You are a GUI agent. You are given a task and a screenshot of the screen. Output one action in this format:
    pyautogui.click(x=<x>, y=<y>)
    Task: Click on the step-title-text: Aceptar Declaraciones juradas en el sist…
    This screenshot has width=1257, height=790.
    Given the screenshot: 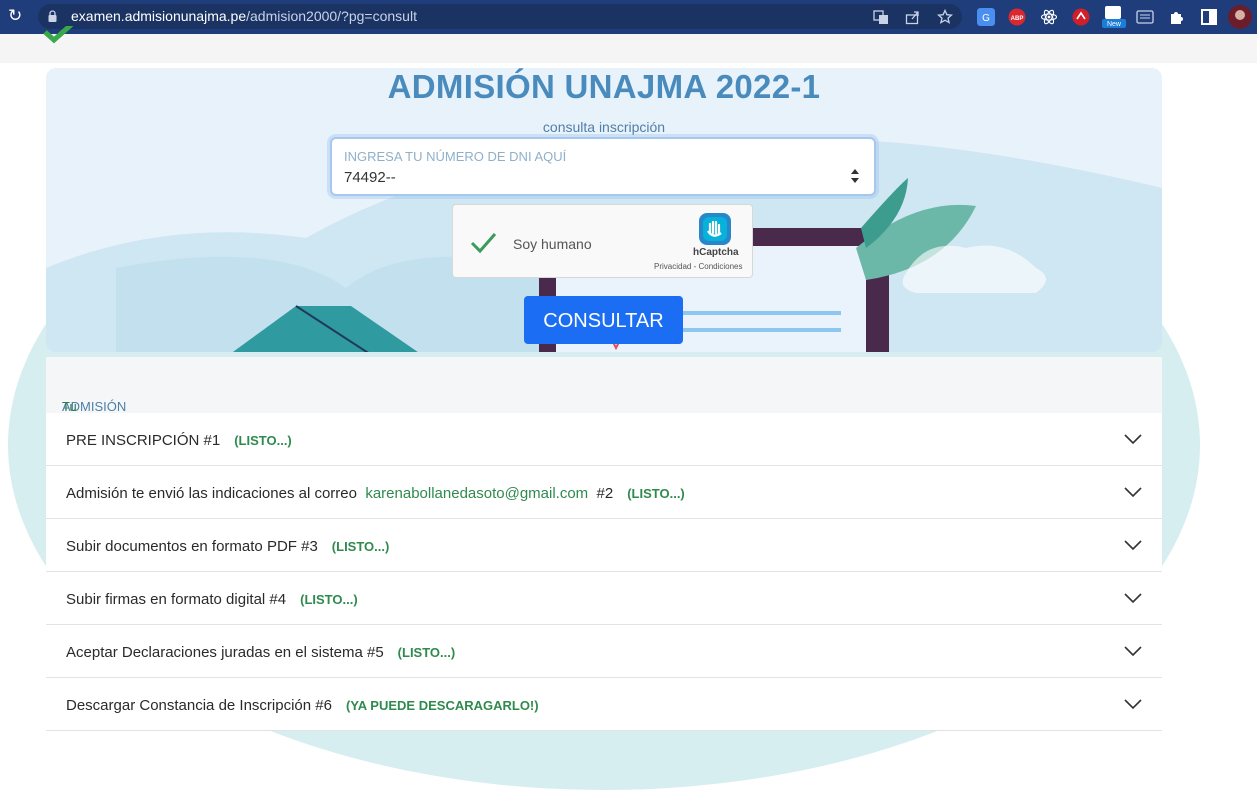 What is the action you would take?
    pyautogui.click(x=225, y=652)
    